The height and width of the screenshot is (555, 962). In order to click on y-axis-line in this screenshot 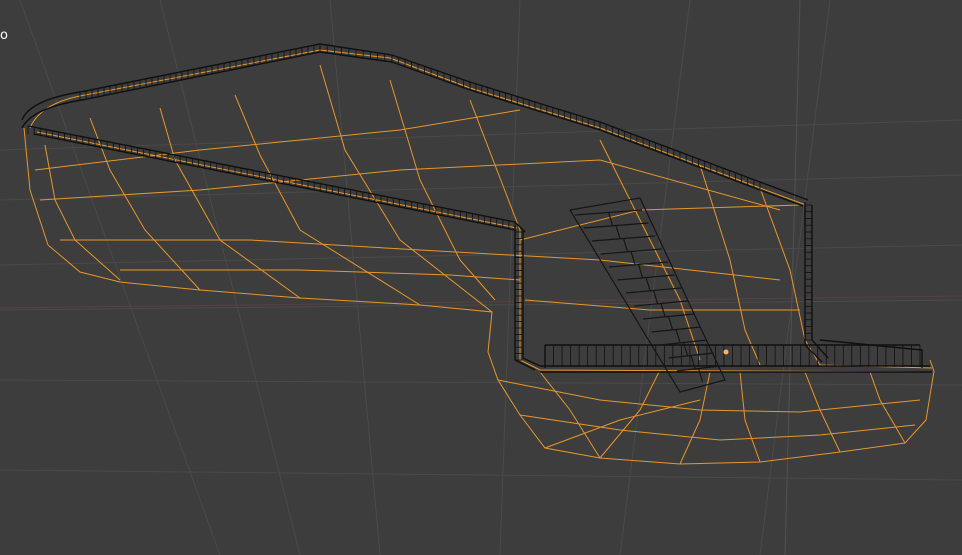, I will do `click(792, 277)`.